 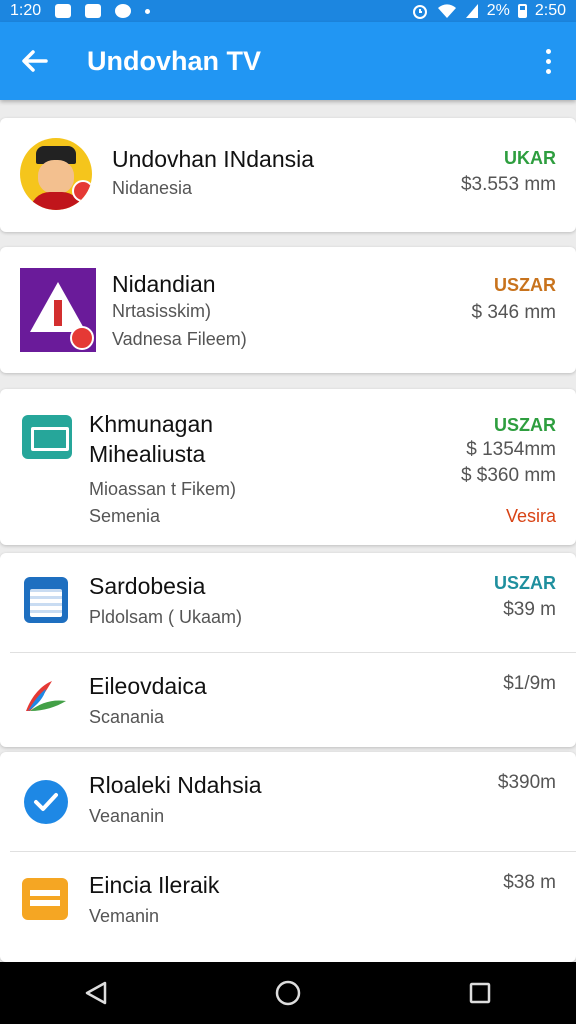 What do you see at coordinates (471, 11) in the screenshot?
I see `signal-icon` at bounding box center [471, 11].